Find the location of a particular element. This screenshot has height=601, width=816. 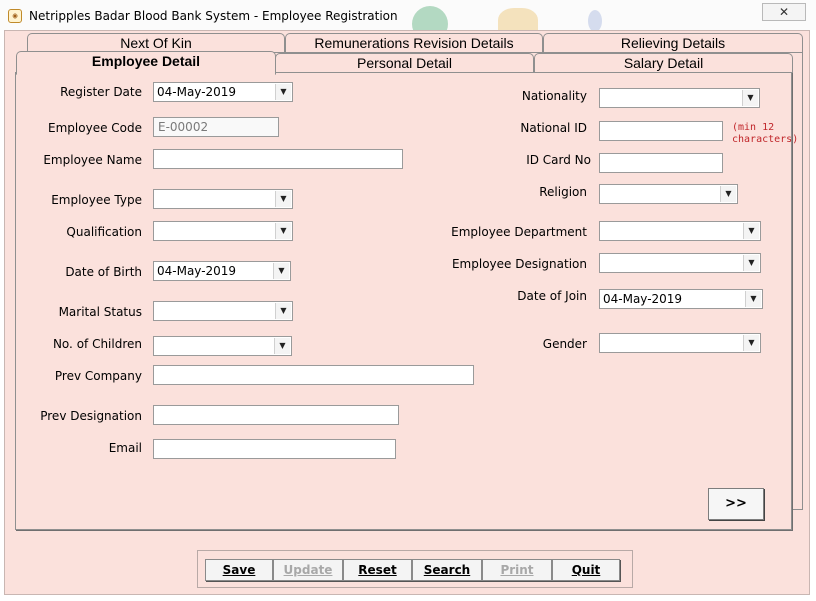

employee-code-label: Employee Code is located at coordinates (95, 128).